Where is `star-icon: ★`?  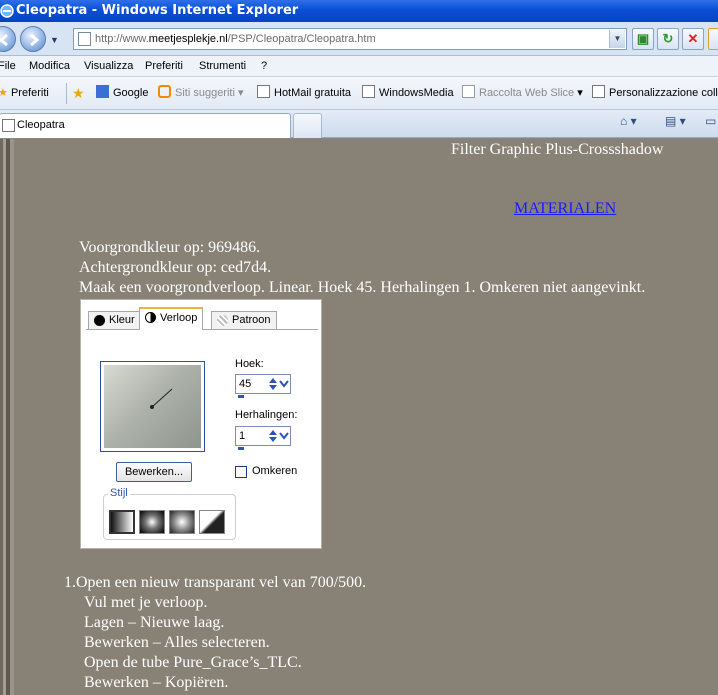
star-icon: ★ is located at coordinates (4, 93).